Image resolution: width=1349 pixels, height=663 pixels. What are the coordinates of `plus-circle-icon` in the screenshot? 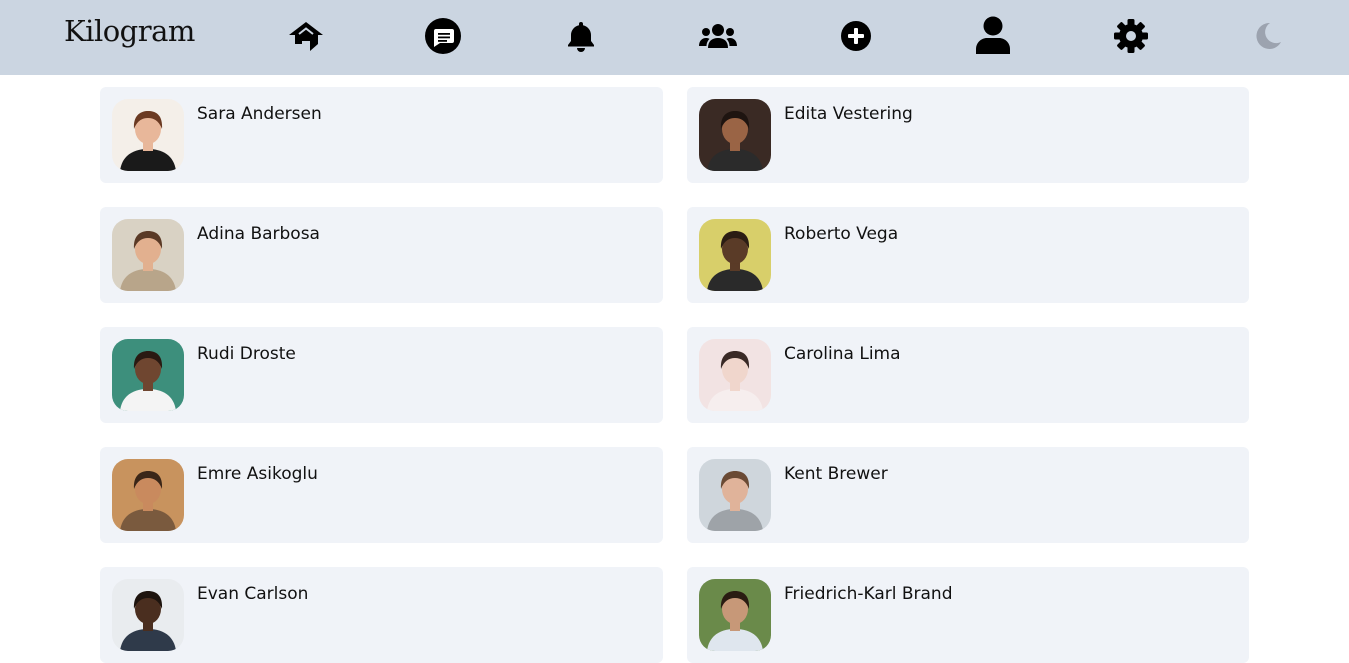 It's located at (856, 36).